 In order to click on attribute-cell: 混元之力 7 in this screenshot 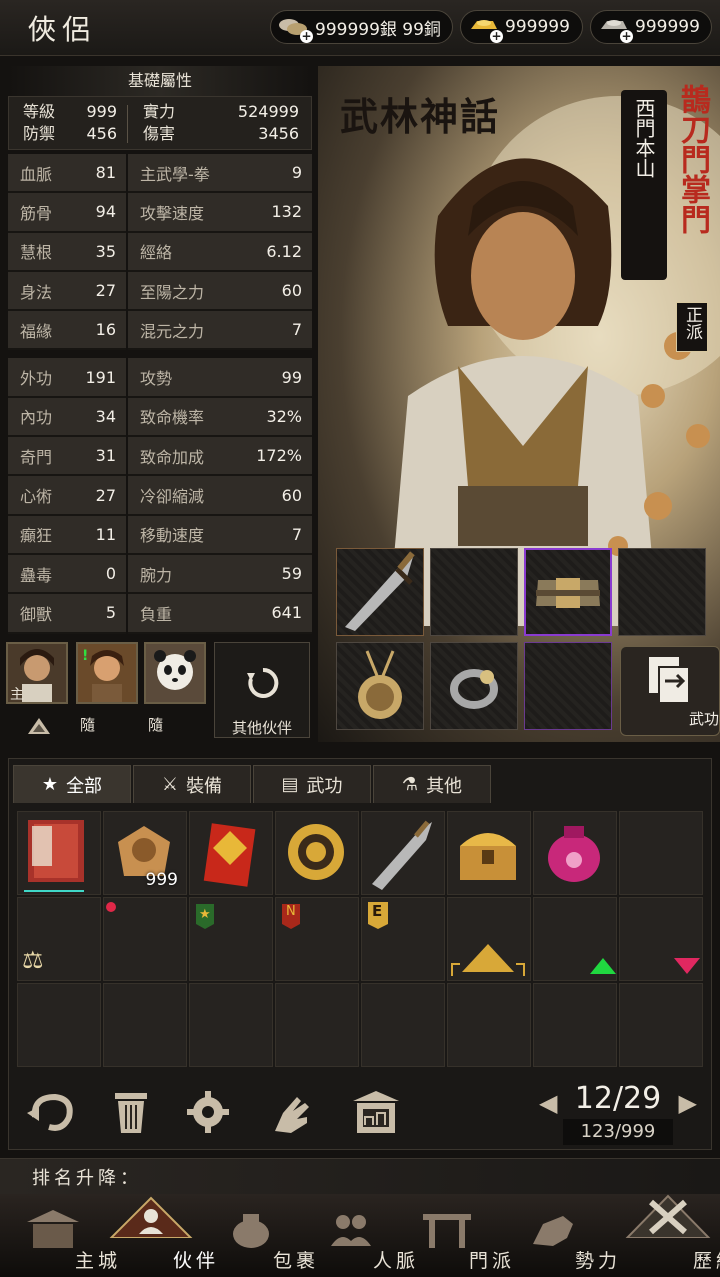, I will do `click(220, 331)`.